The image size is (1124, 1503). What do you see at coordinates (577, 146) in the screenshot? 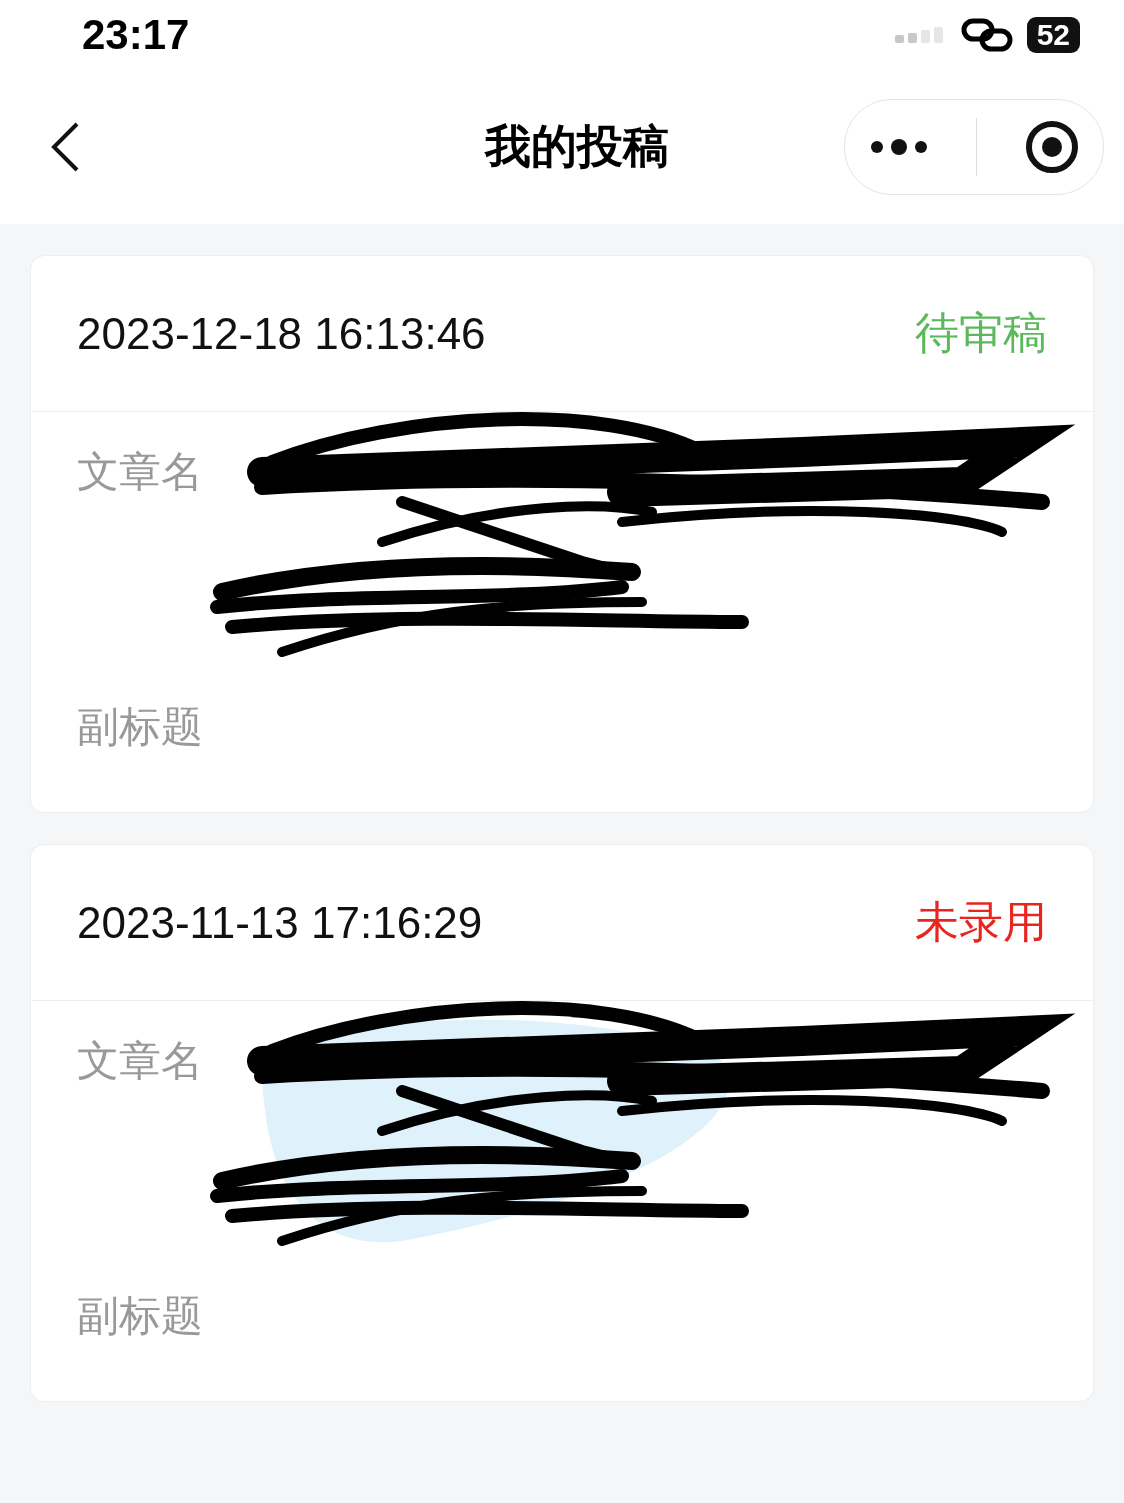
I see `page-title: 我的投稿` at bounding box center [577, 146].